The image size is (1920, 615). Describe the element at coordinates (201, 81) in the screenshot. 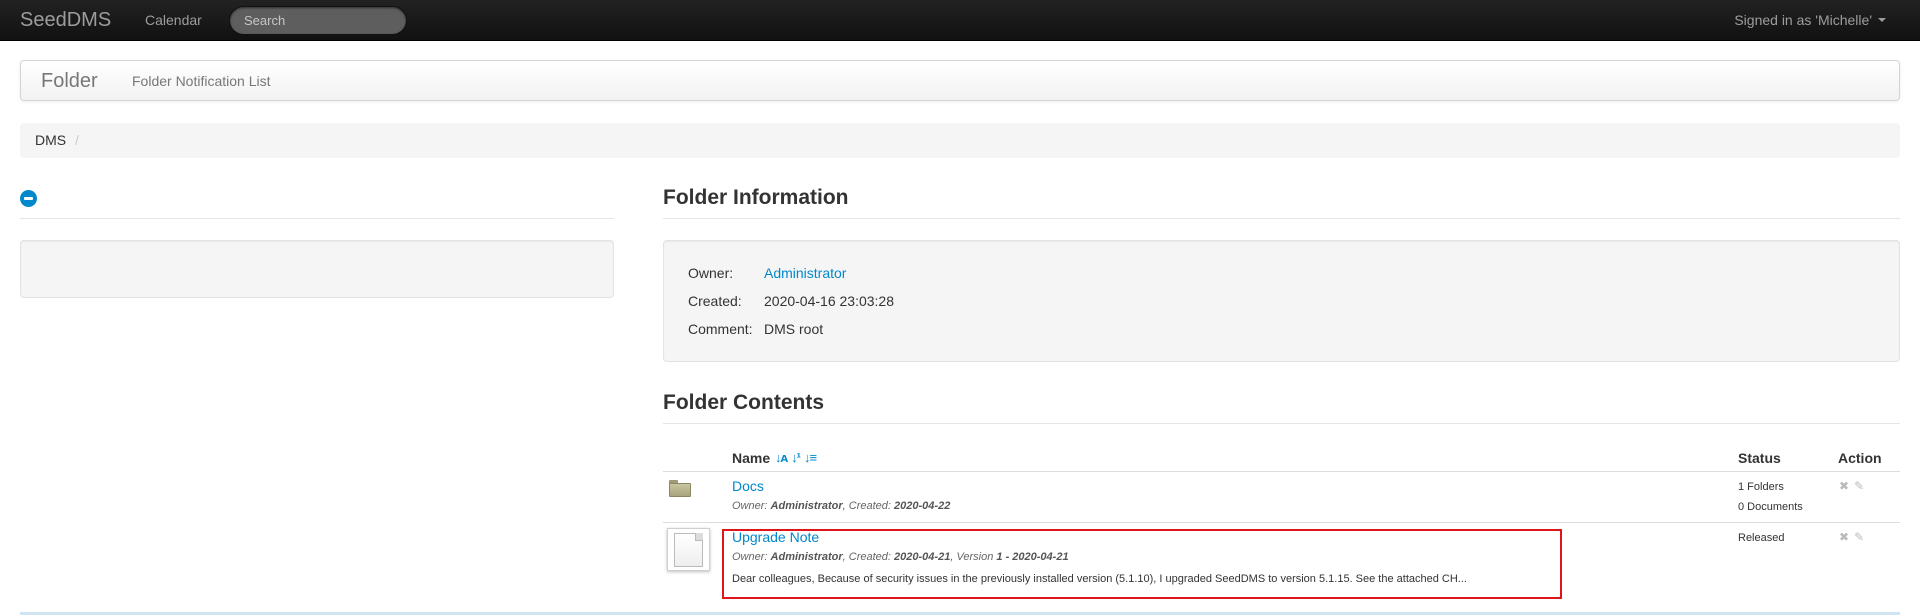

I see `folder-notification-list-link: Folder Notification List` at that location.